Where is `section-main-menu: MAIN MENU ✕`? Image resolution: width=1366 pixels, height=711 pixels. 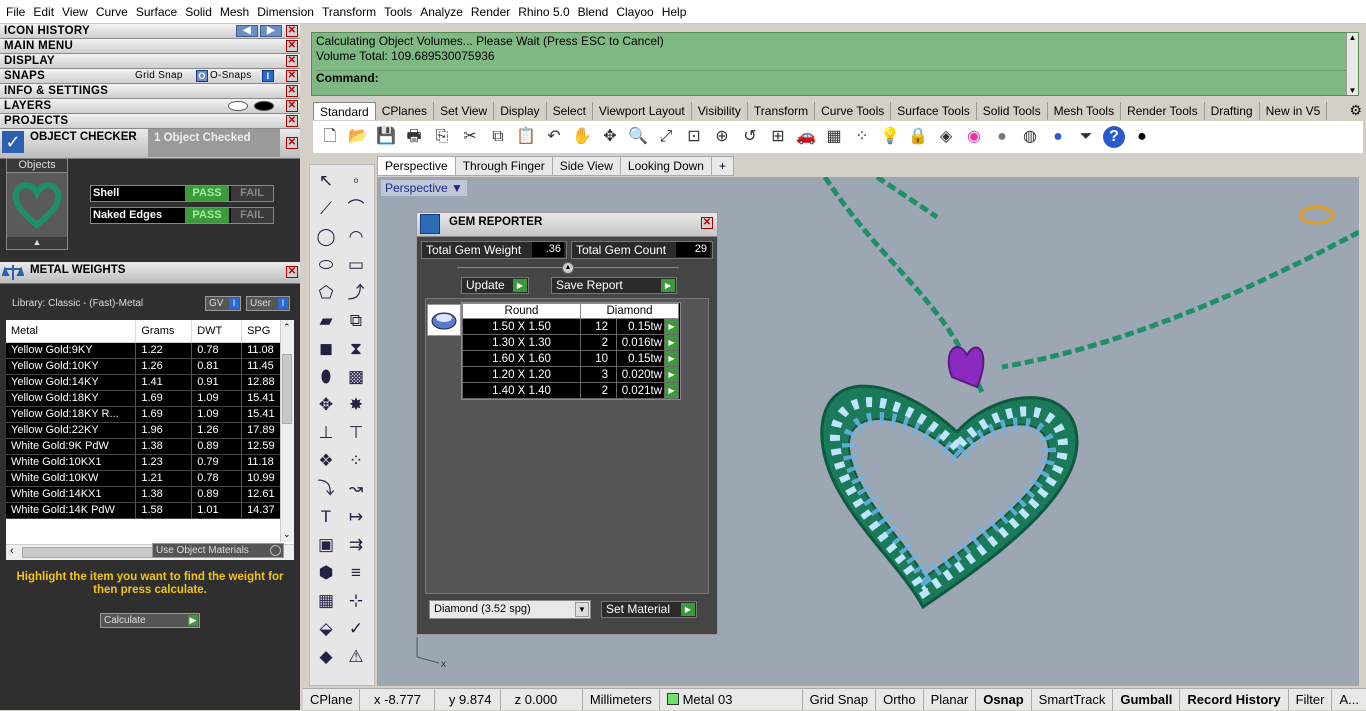
section-main-menu: MAIN MENU ✕ is located at coordinates (150, 46).